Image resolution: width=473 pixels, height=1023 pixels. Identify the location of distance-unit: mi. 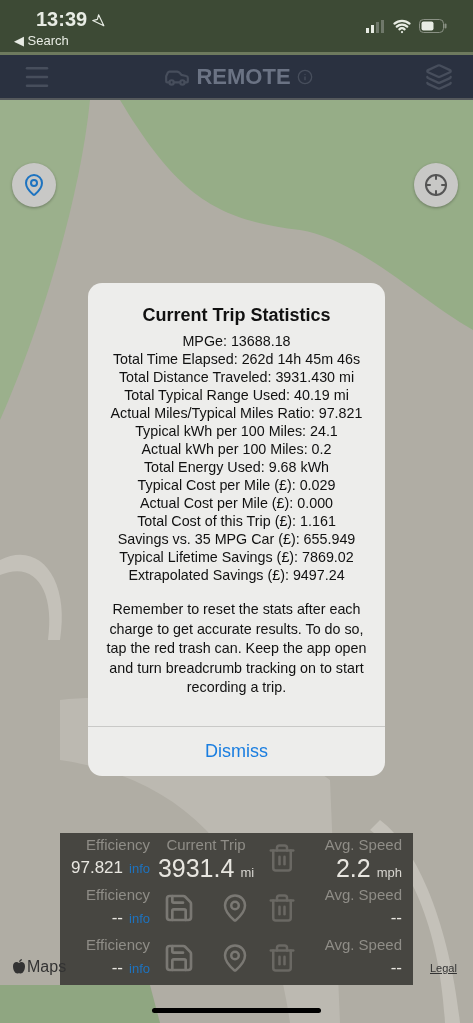
(247, 872).